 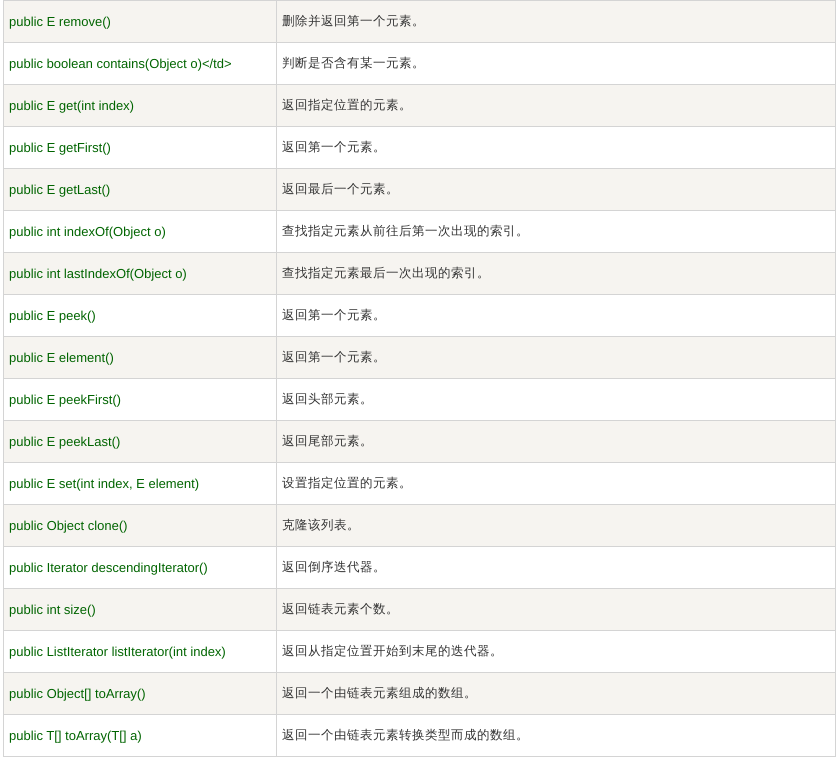 I want to click on description-cell: 返回一个由链表元素转换类型而成的数组。, so click(x=556, y=735).